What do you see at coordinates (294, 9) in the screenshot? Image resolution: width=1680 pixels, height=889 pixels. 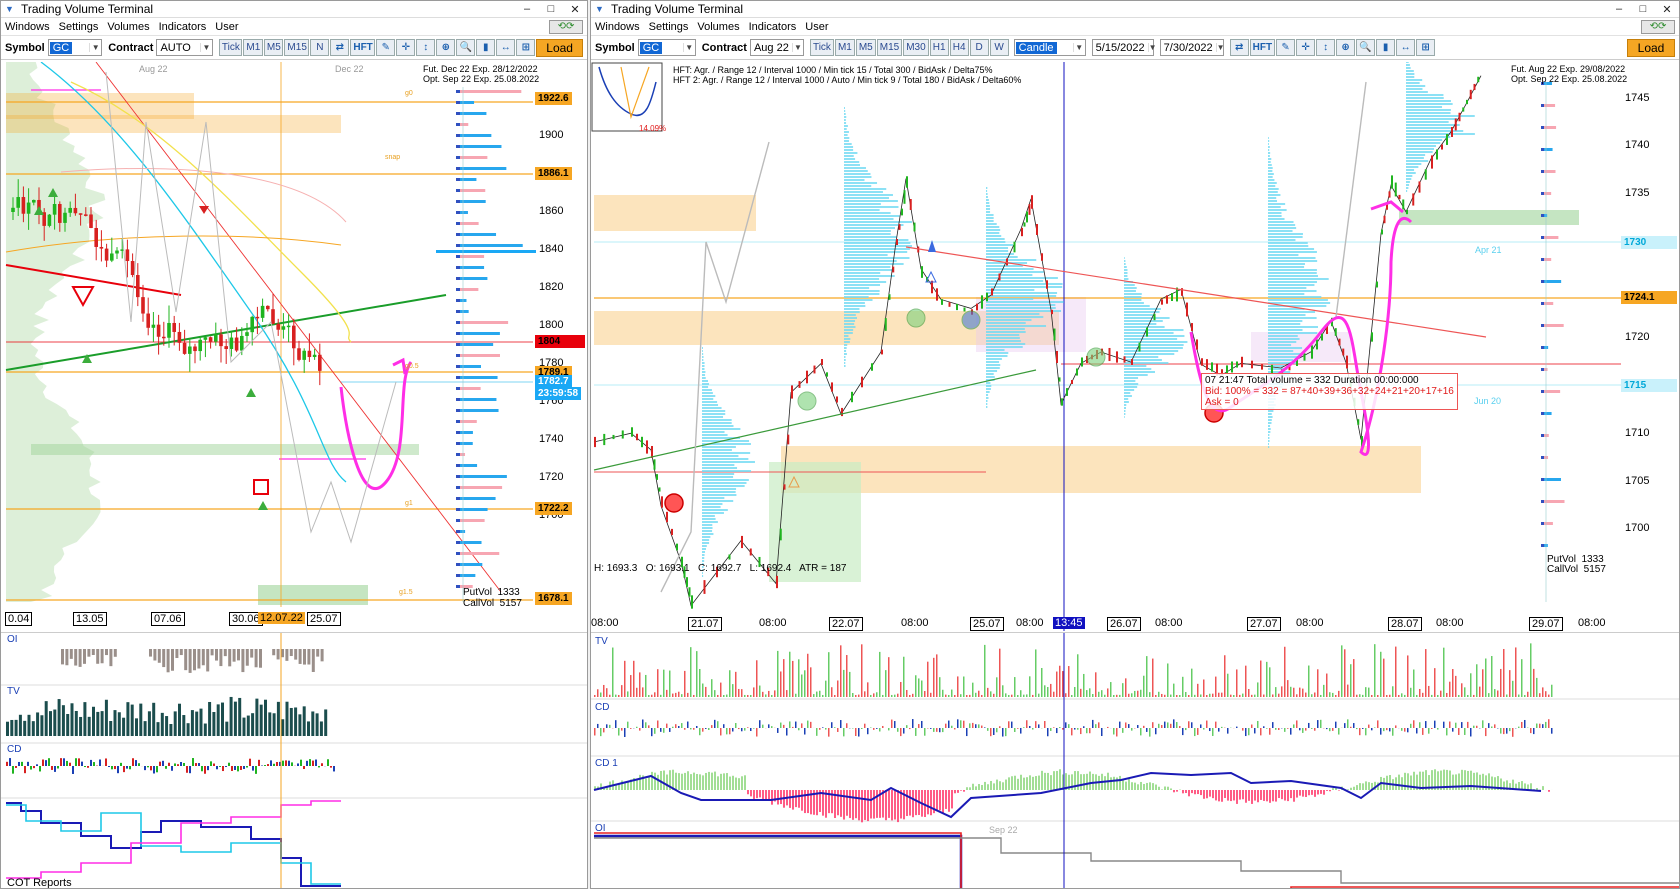 I see `left-titlebar: ▼ Trading Volume Terminal – □ ✕` at bounding box center [294, 9].